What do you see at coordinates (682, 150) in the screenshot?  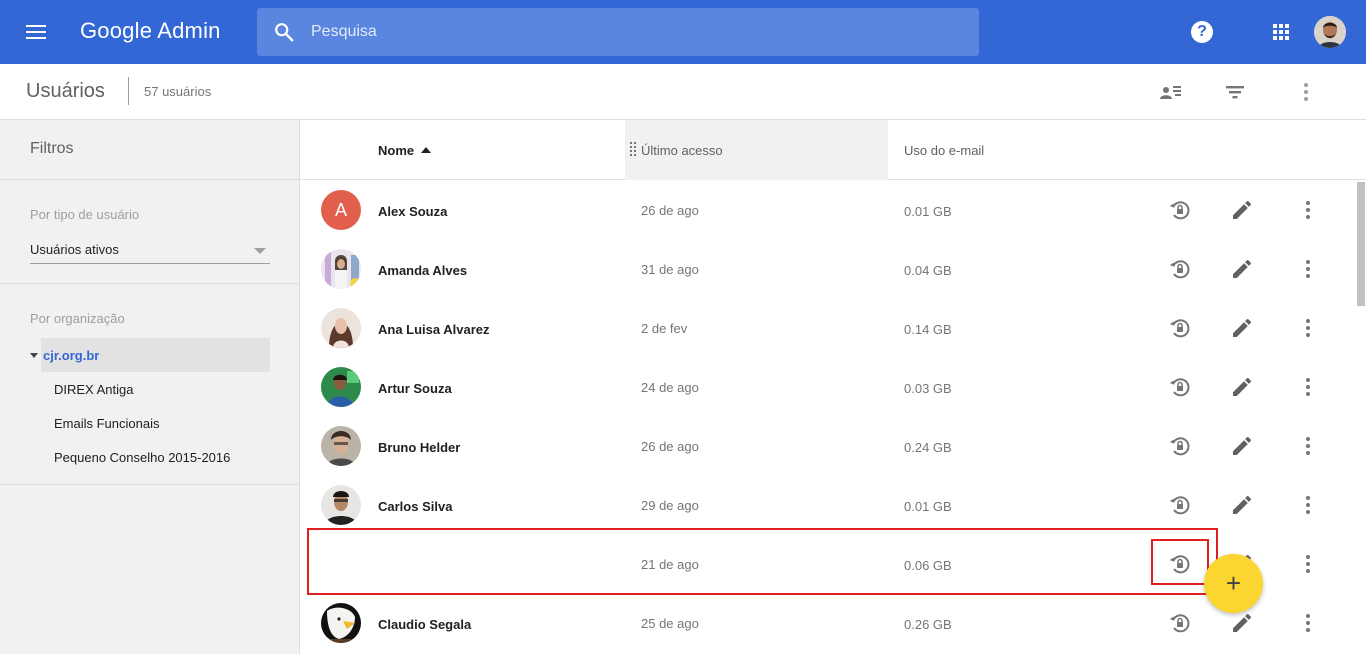 I see `column-header-last-access: Último acesso` at bounding box center [682, 150].